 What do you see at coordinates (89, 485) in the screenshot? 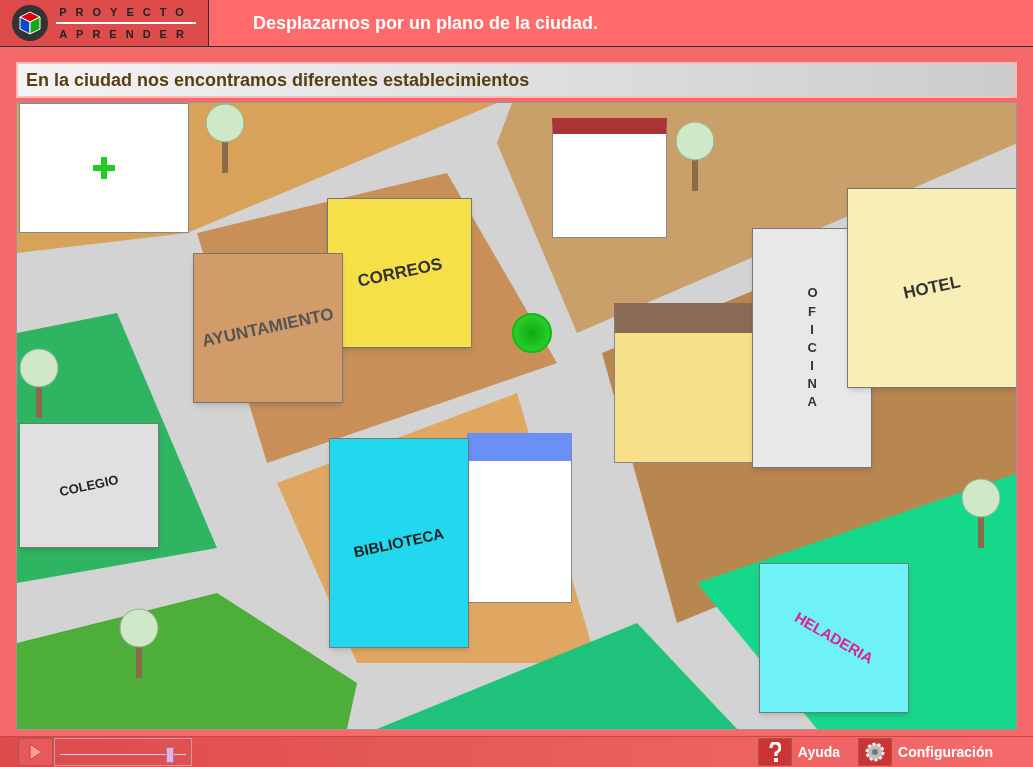
I see `building-sign: COLEGIO` at bounding box center [89, 485].